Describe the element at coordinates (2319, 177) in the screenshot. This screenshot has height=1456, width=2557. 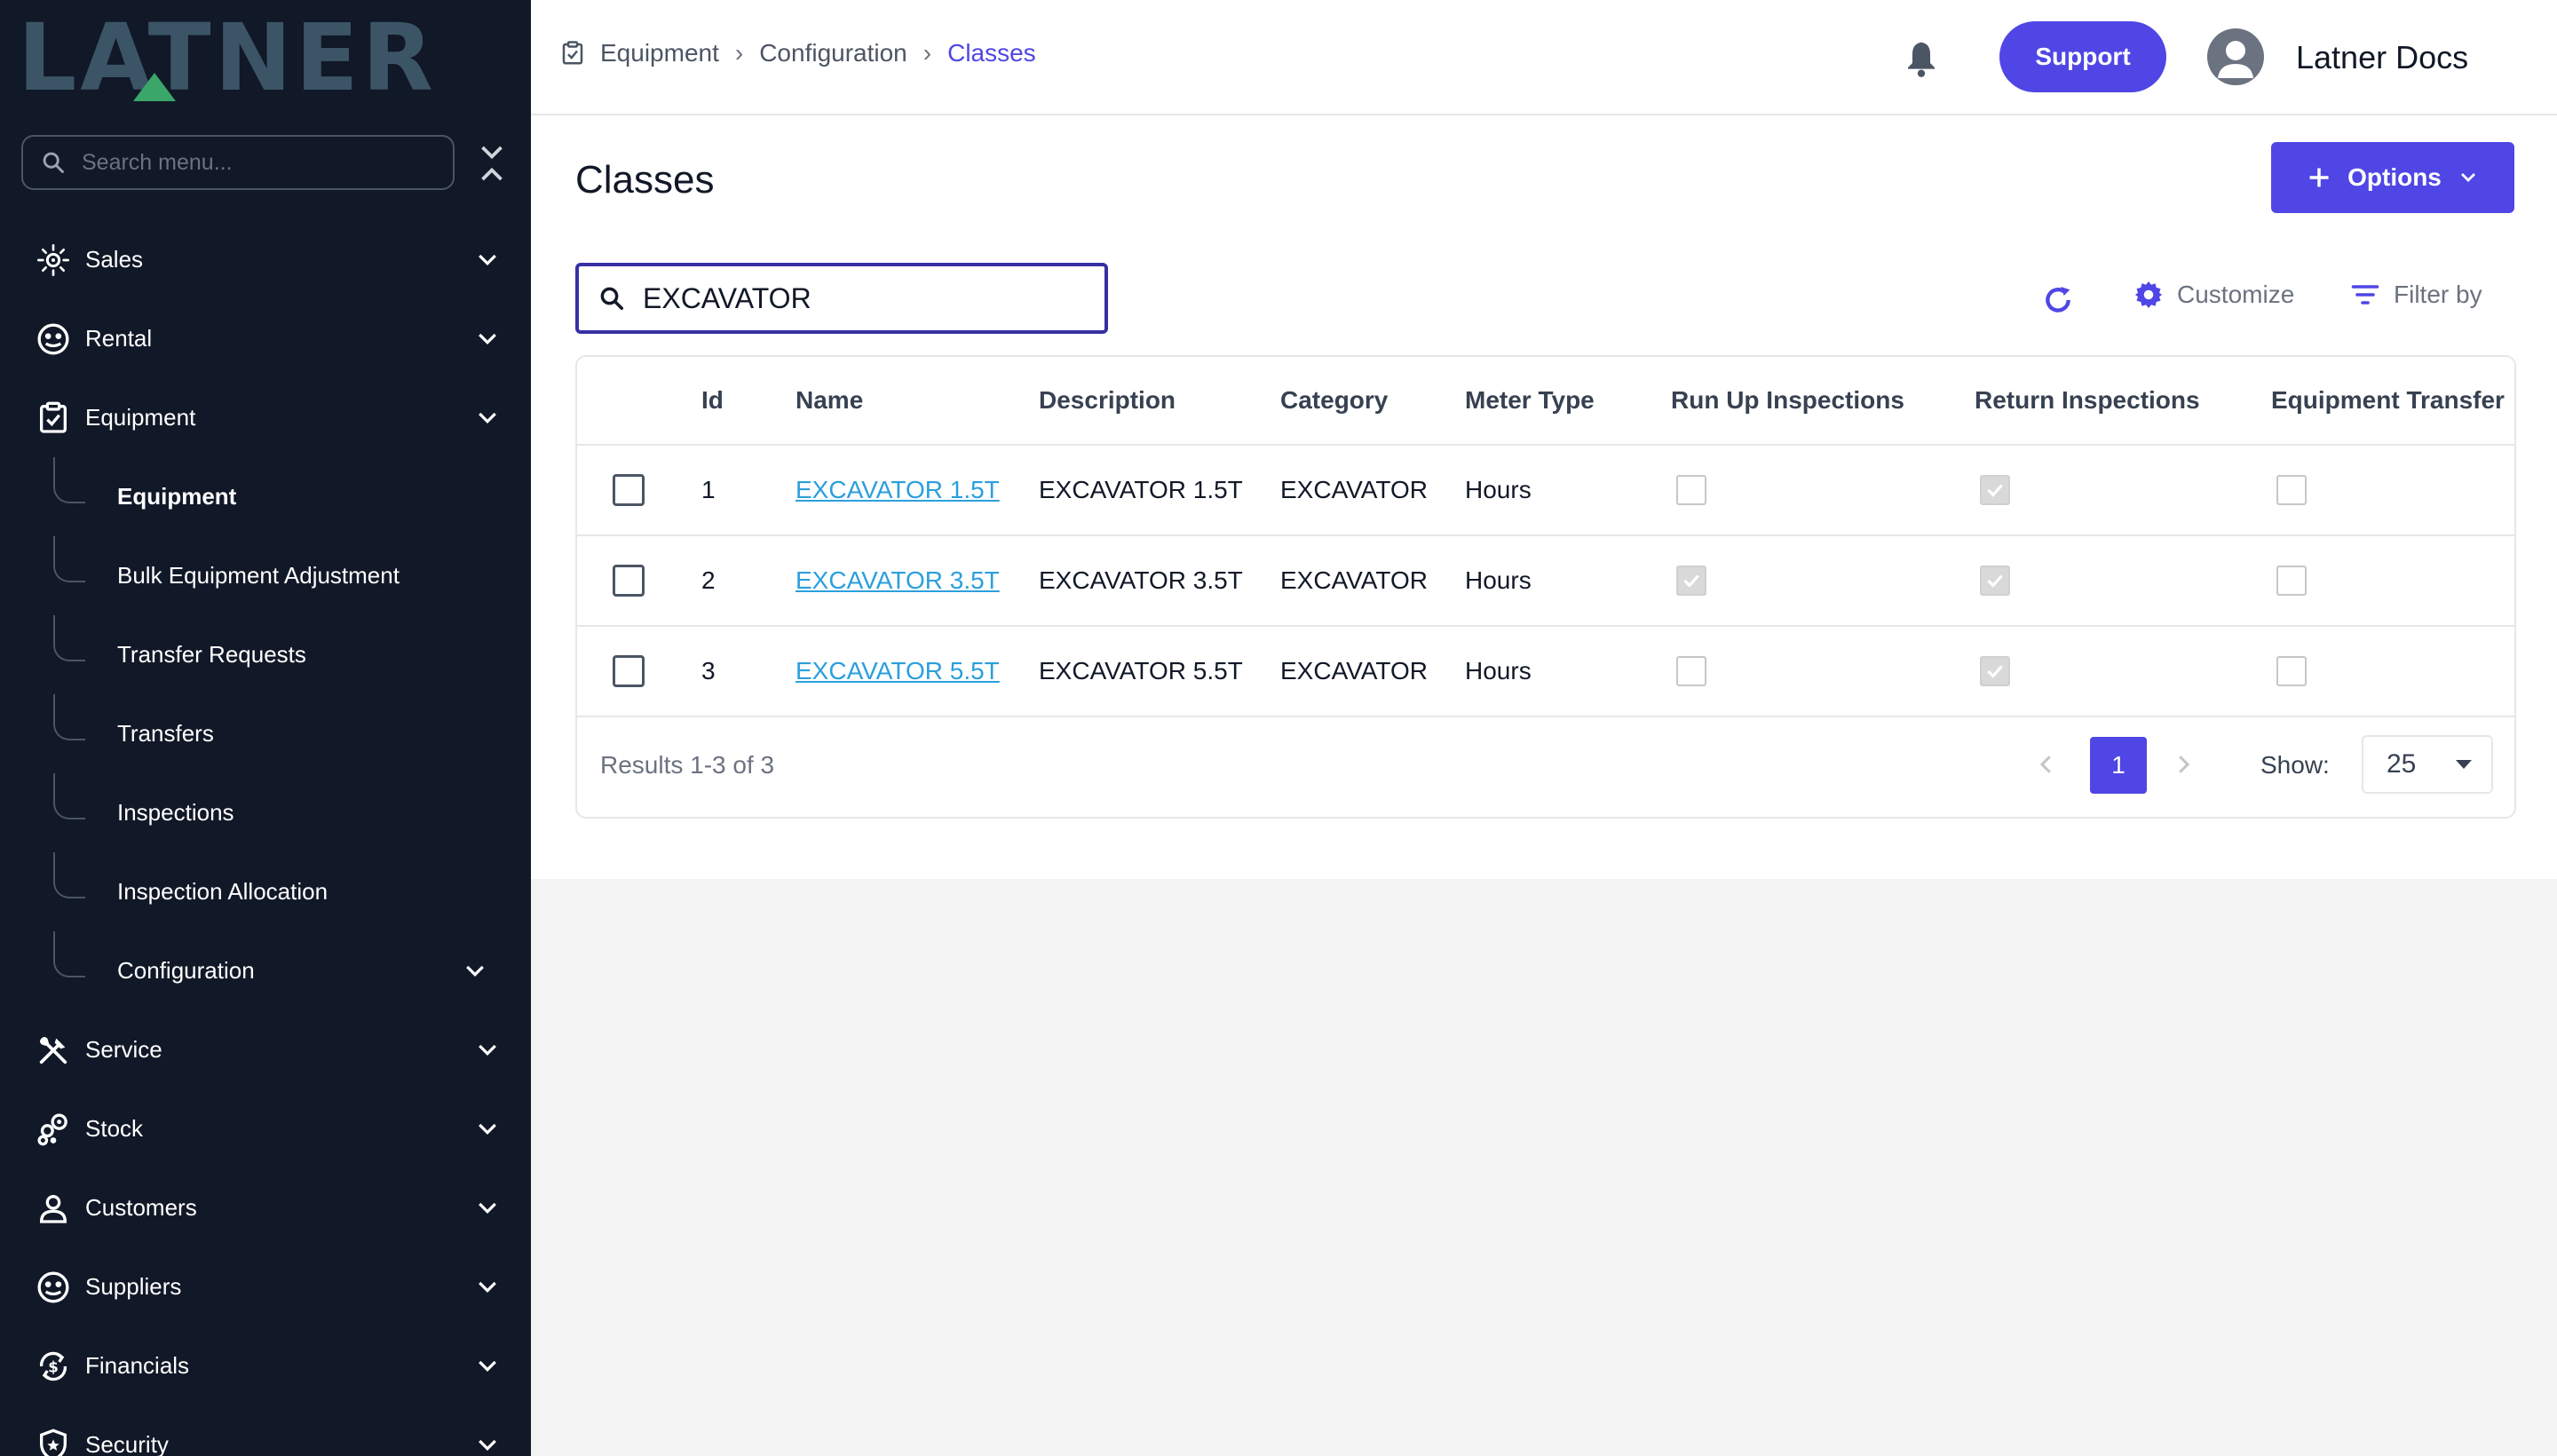
I see `plus-icon` at that location.